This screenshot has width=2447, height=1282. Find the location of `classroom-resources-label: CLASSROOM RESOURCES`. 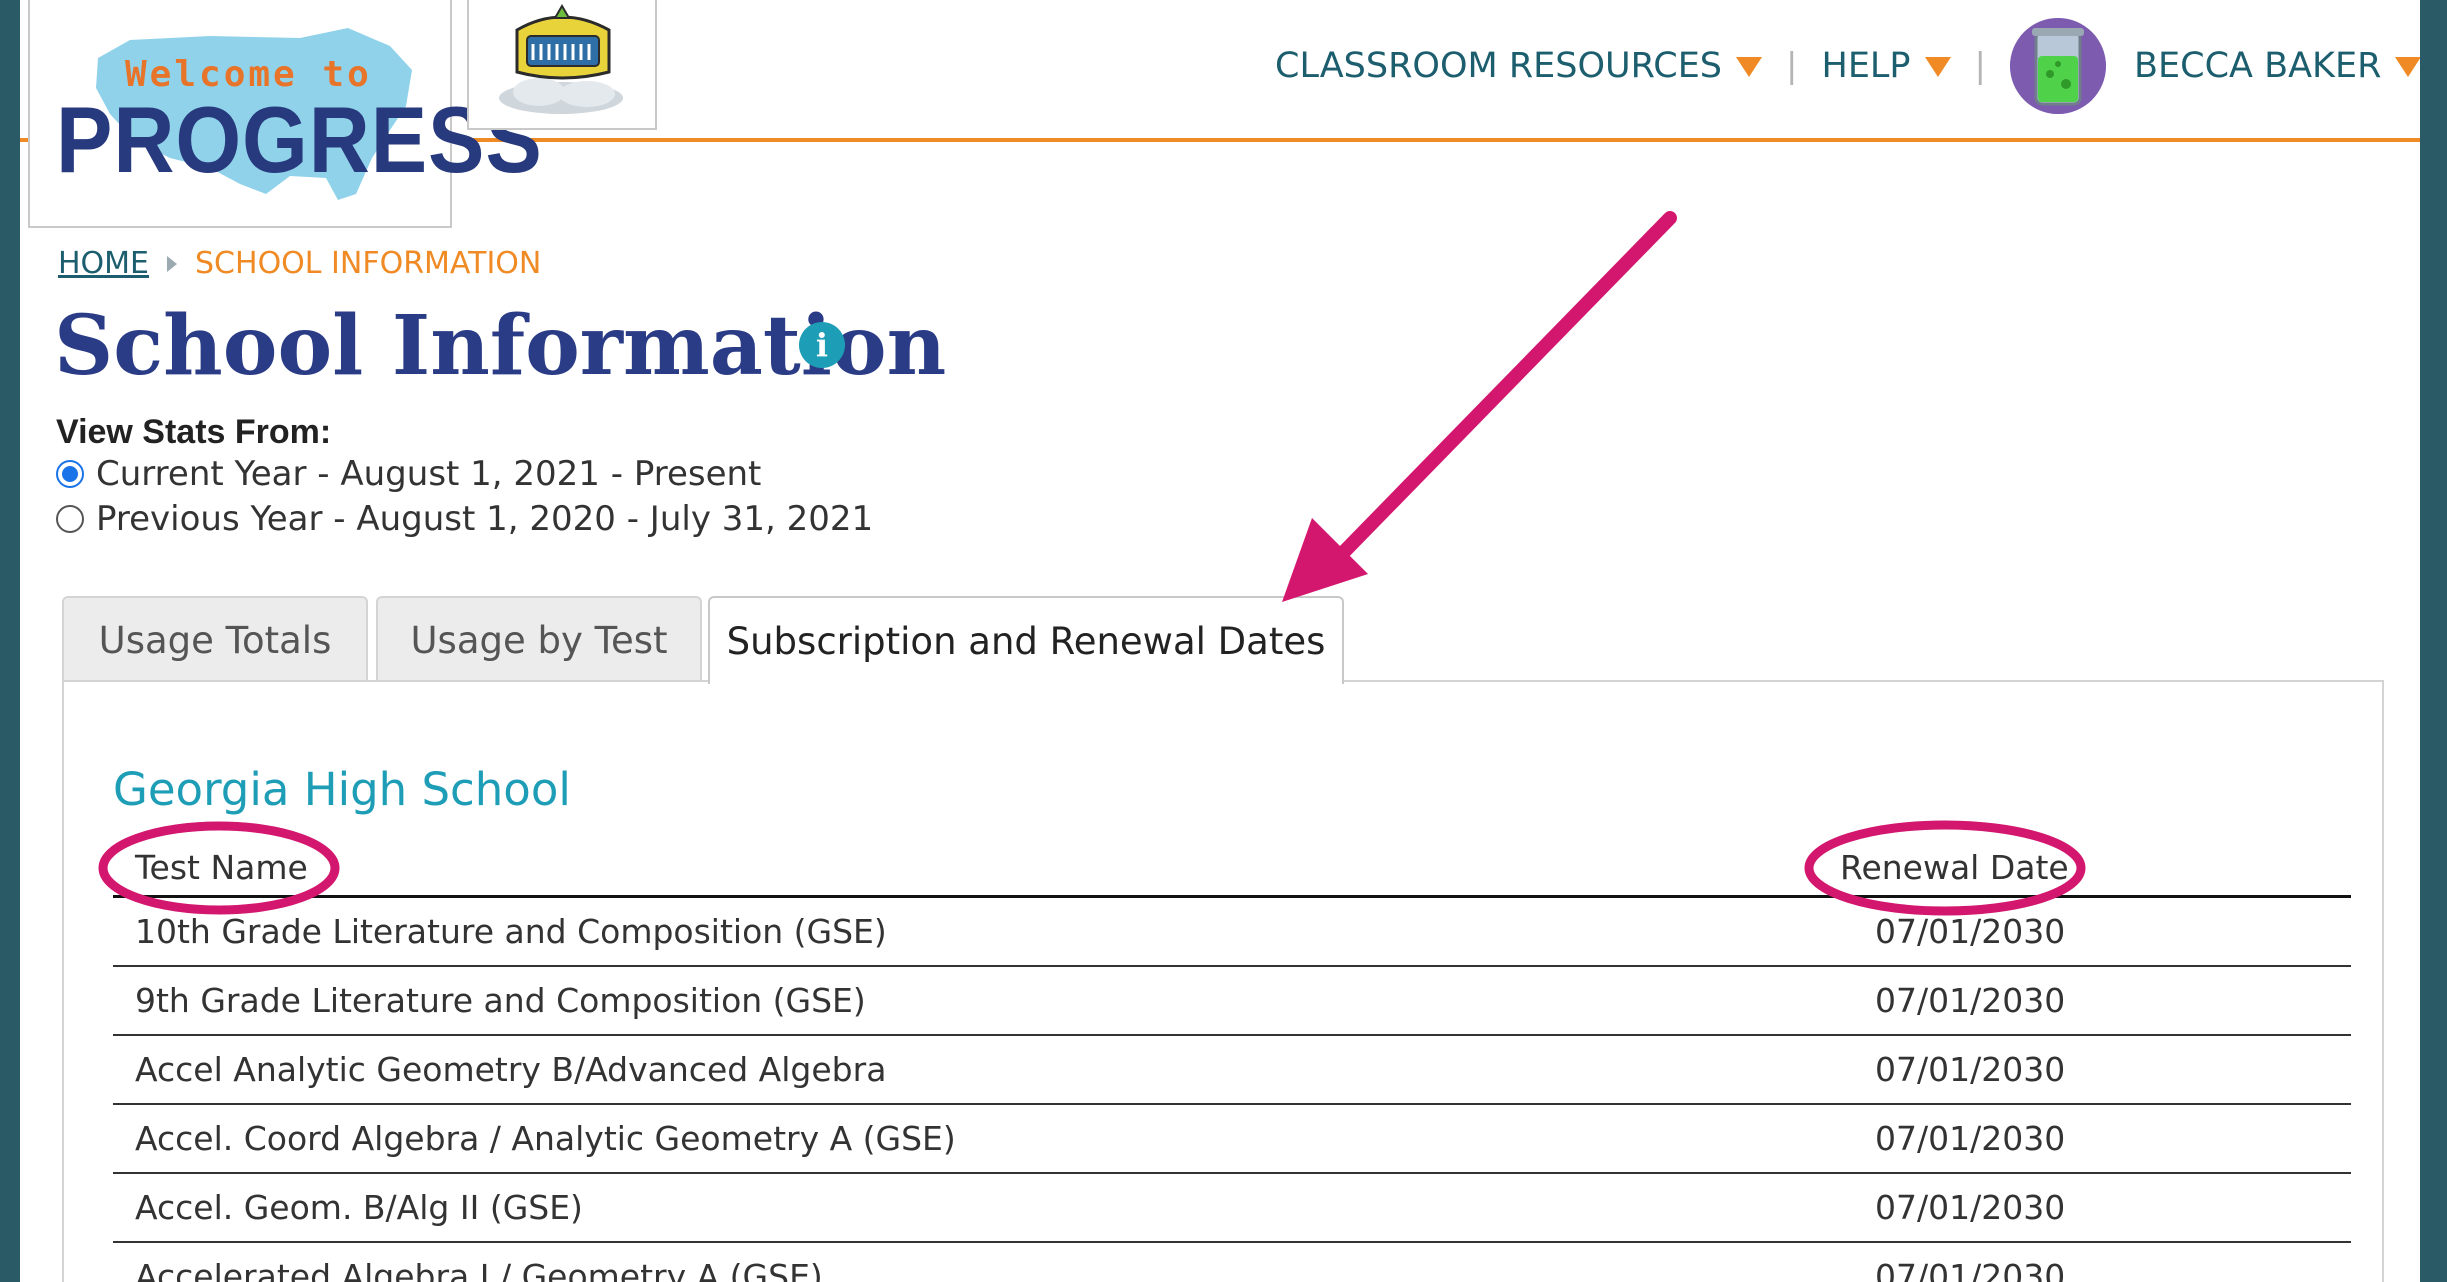

classroom-resources-label: CLASSROOM RESOURCES is located at coordinates (1499, 66).